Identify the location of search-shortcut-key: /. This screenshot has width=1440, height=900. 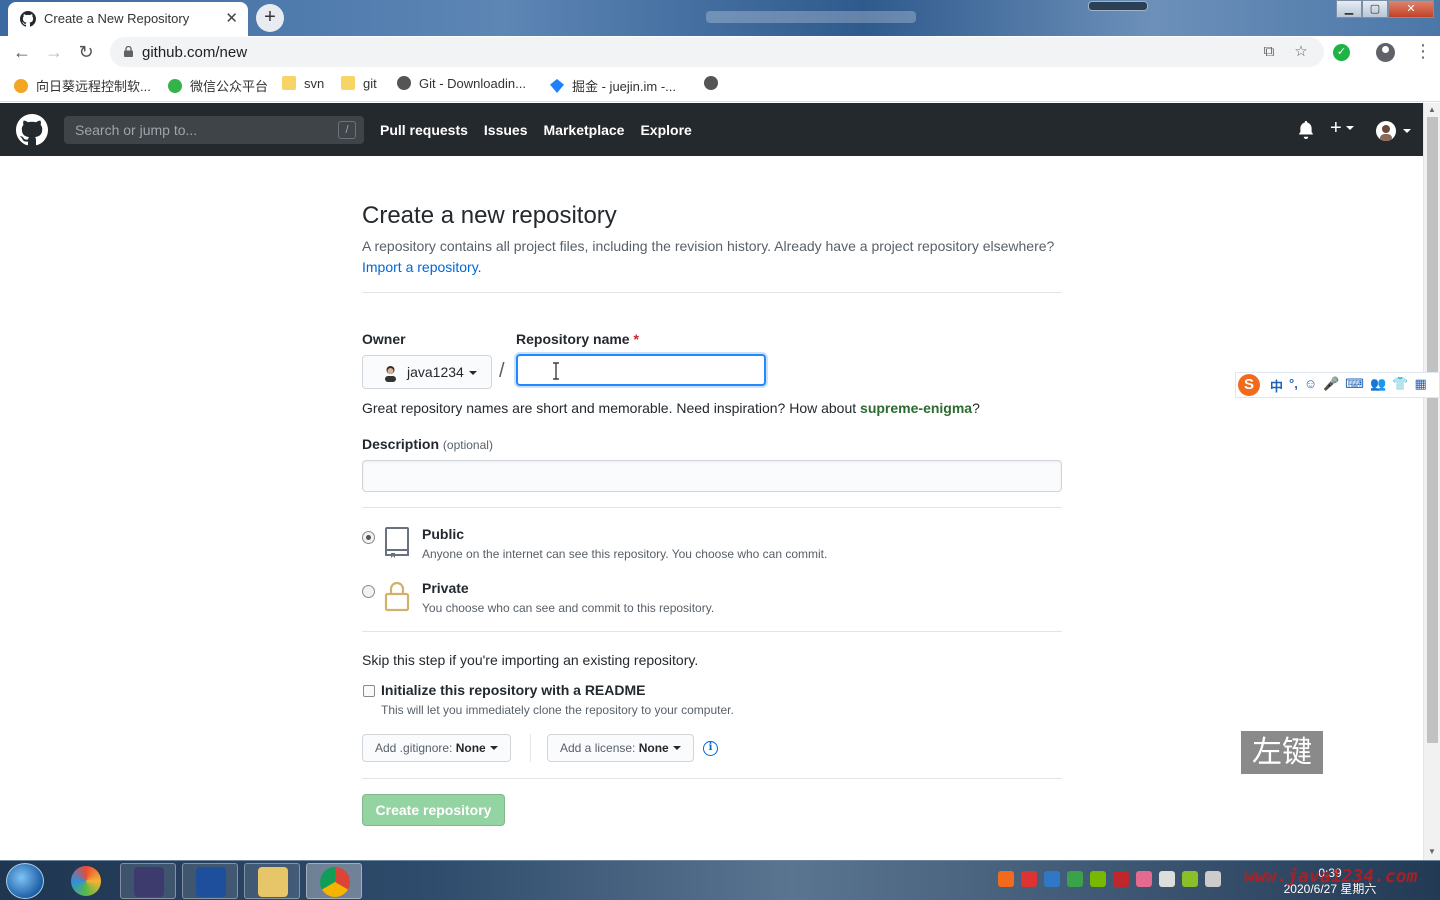
(347, 130).